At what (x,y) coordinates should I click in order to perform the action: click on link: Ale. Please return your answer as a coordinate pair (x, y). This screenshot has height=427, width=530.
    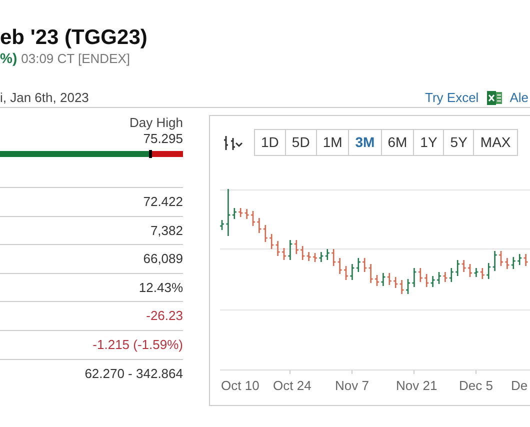
    Looking at the image, I should click on (519, 98).